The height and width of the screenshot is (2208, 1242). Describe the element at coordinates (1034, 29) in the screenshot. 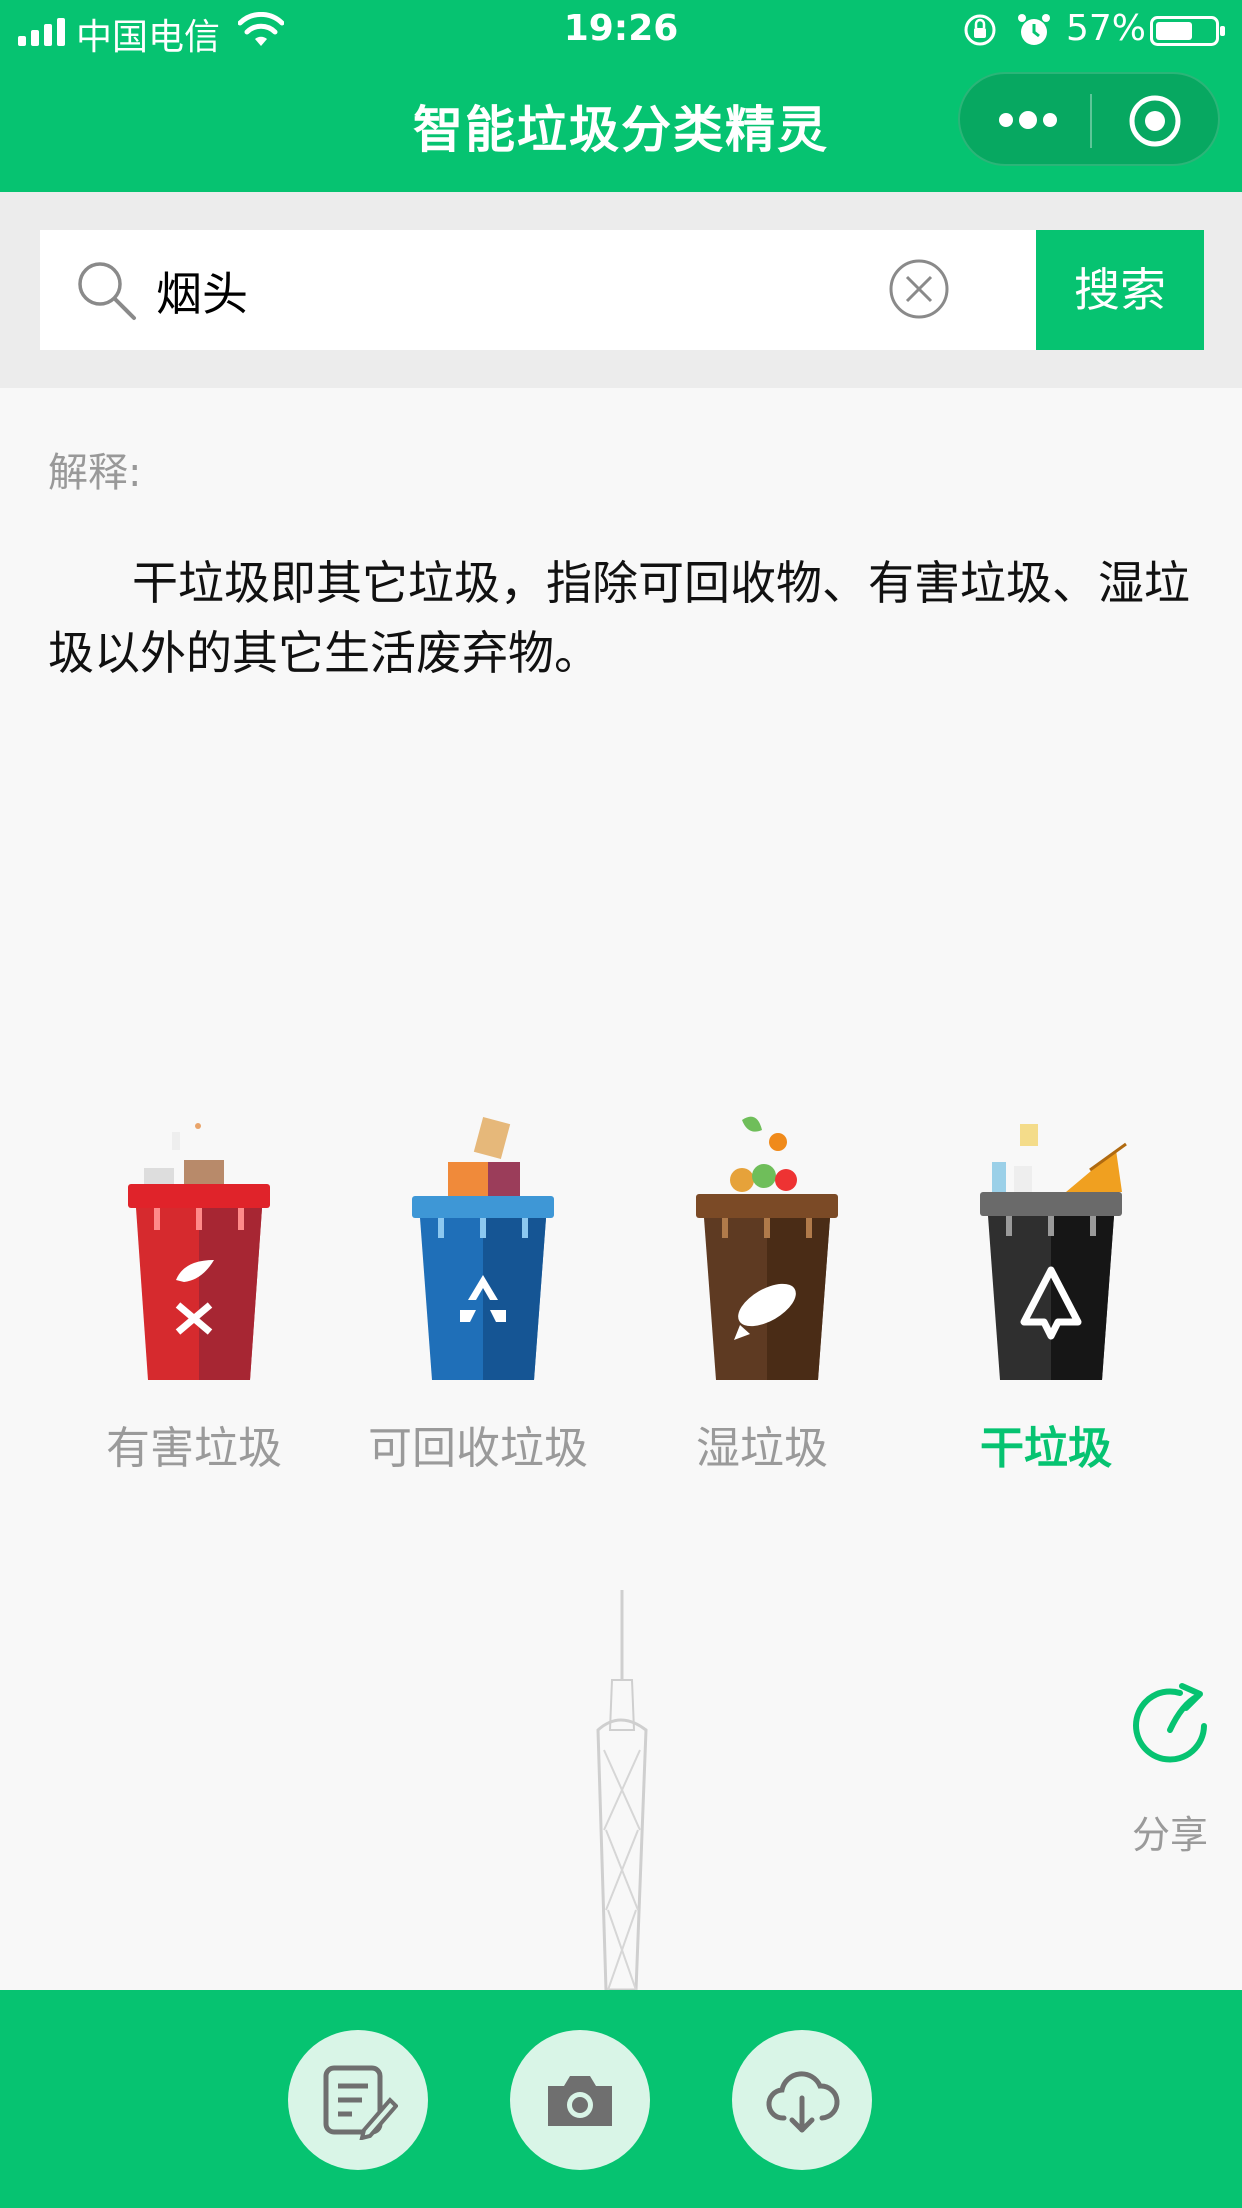

I see `alarm-icon` at that location.